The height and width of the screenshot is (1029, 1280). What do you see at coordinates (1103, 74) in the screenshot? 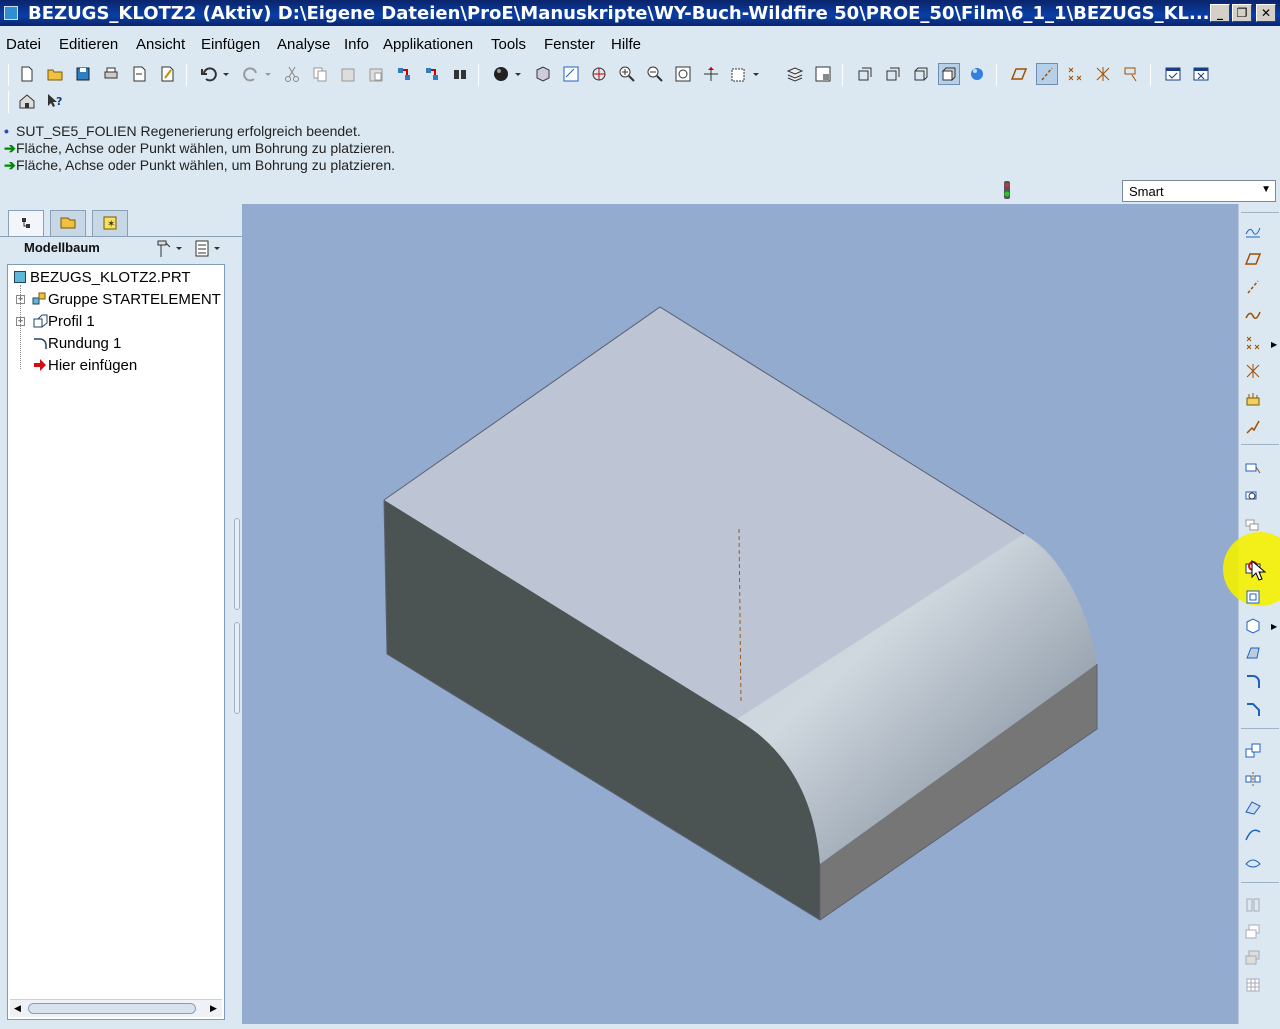
I see `coordinate-systems-display-icon` at bounding box center [1103, 74].